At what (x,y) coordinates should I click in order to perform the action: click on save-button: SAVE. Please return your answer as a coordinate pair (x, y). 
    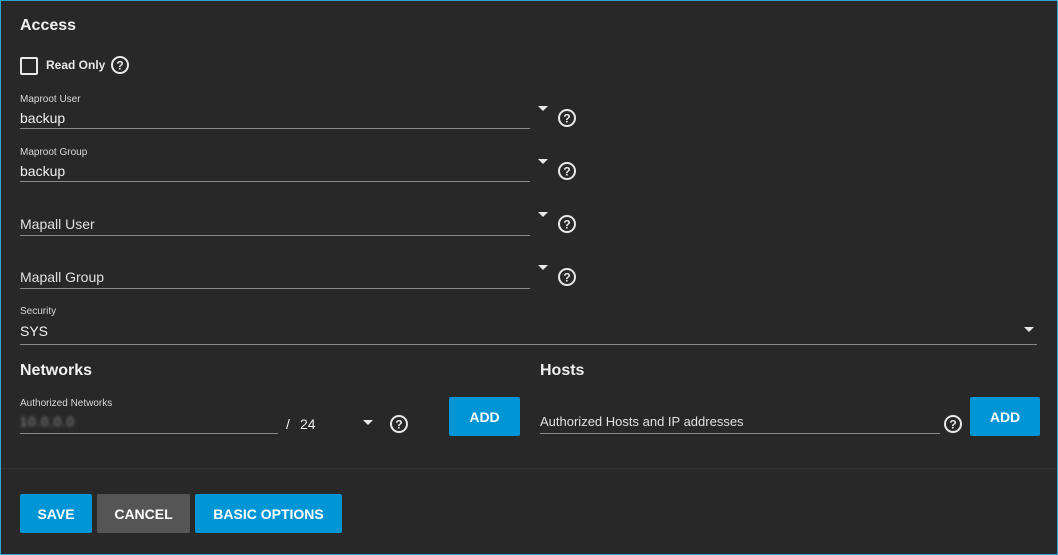
    Looking at the image, I should click on (56, 513).